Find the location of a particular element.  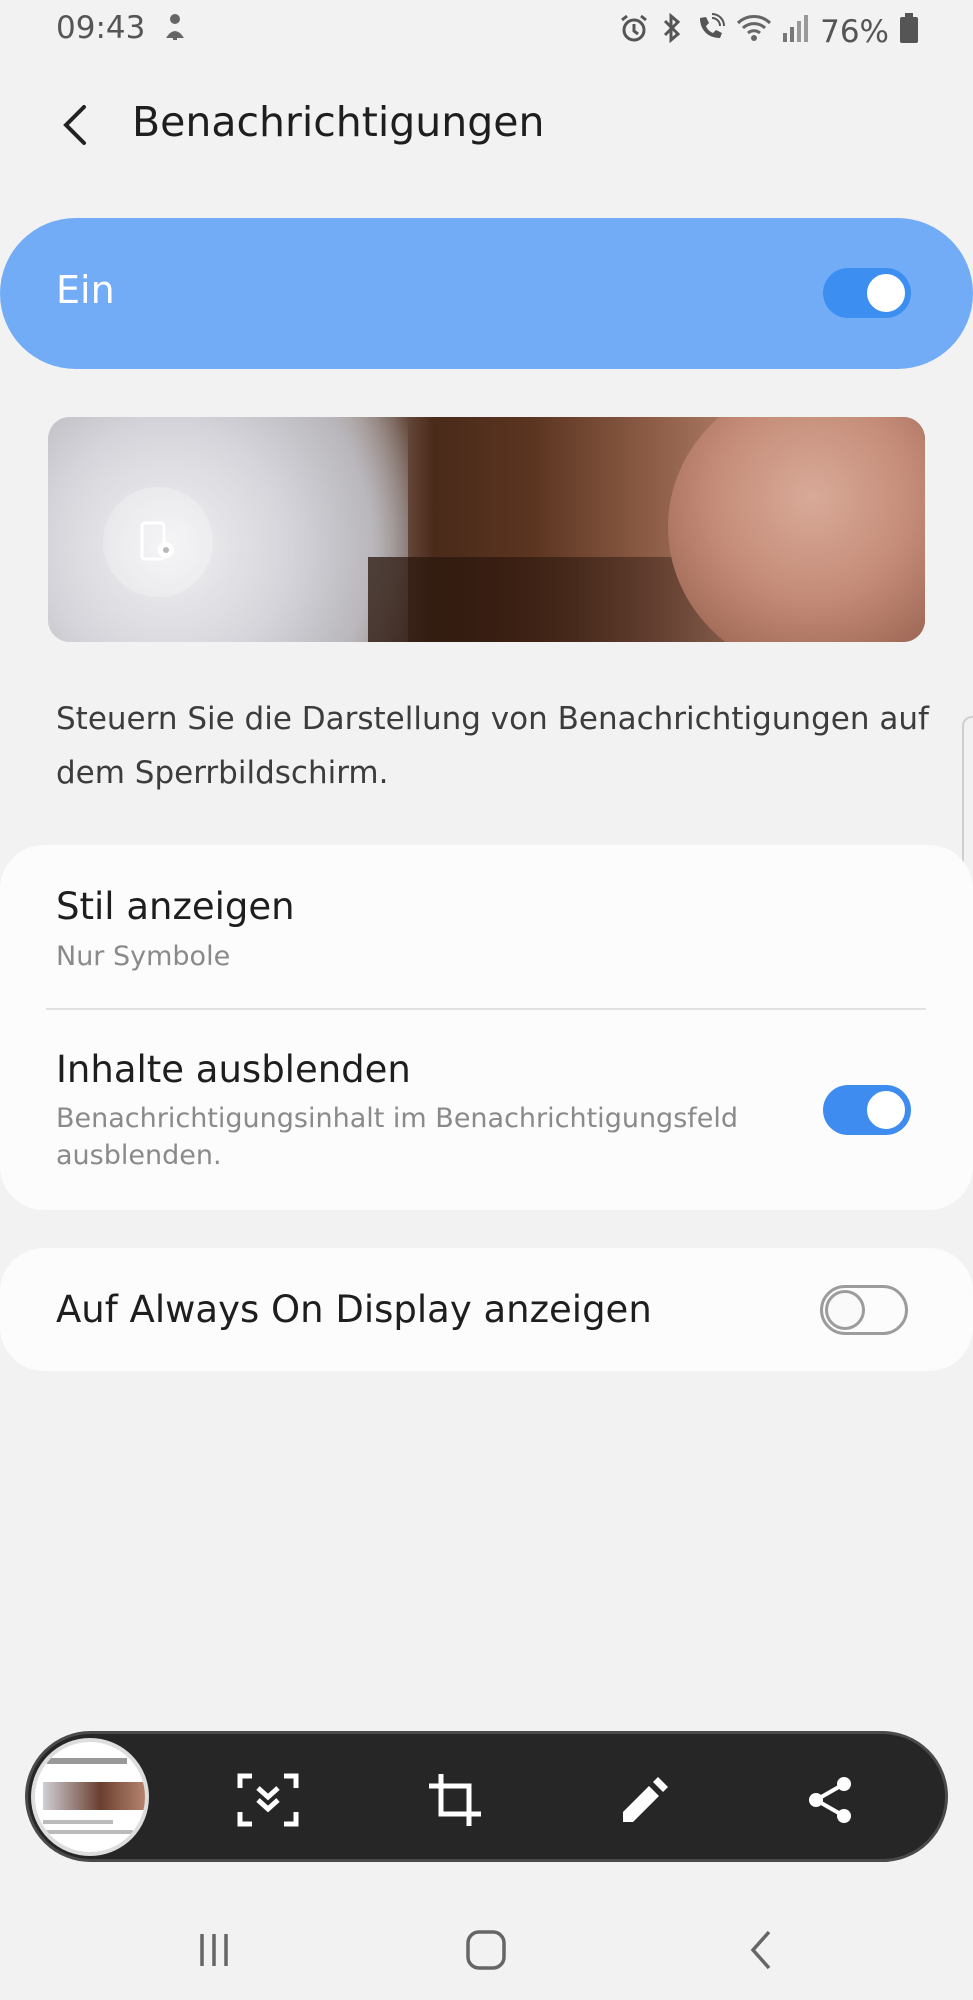

recents-button is located at coordinates (214, 1950).